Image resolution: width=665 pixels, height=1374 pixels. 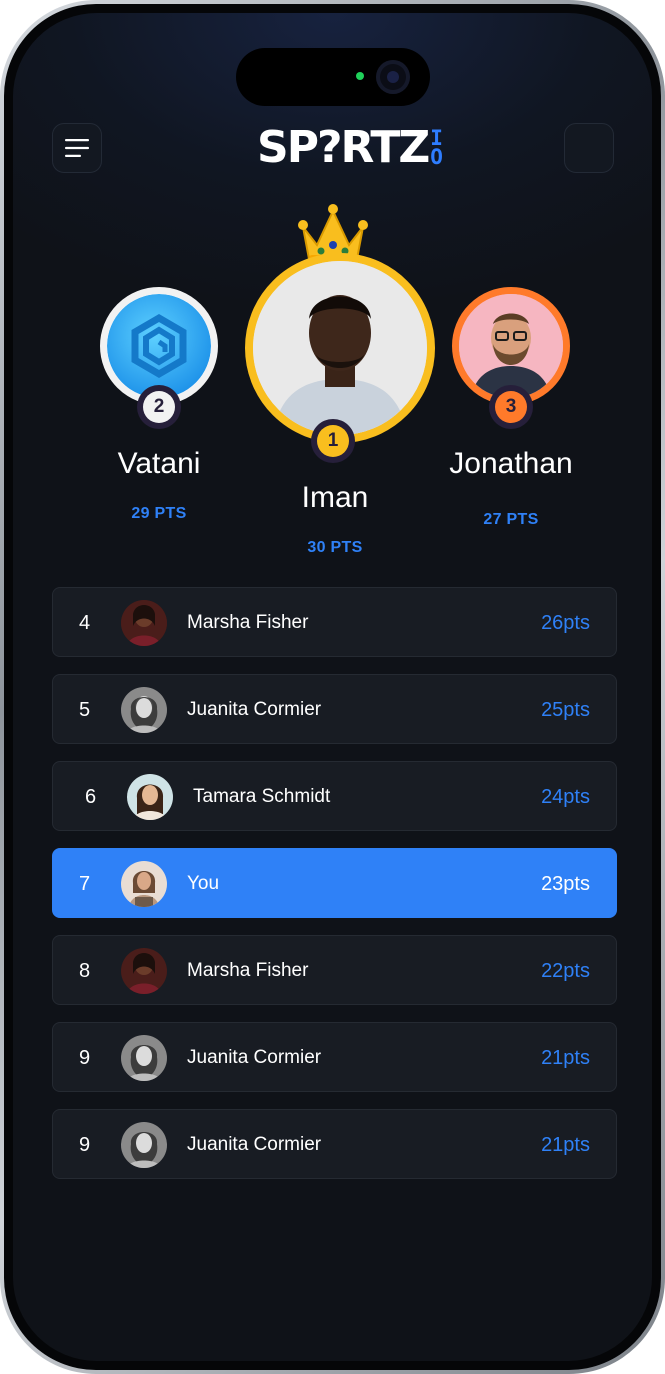 I want to click on row-points: 24pts, so click(x=565, y=797).